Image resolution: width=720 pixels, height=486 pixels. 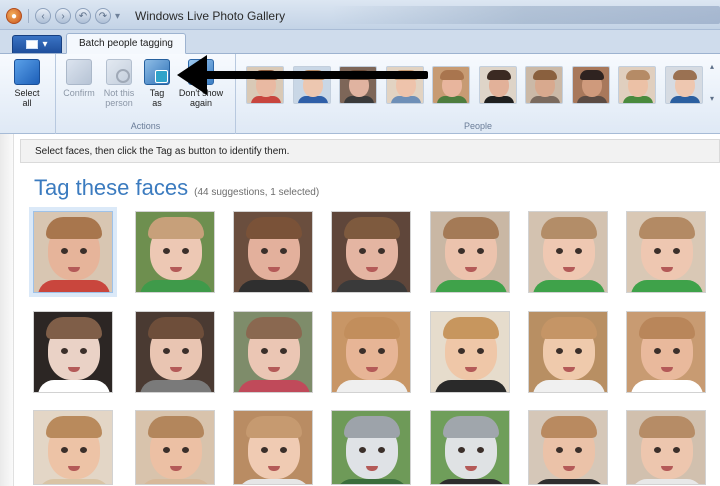 I want to click on back-icon: ‹, so click(x=43, y=16).